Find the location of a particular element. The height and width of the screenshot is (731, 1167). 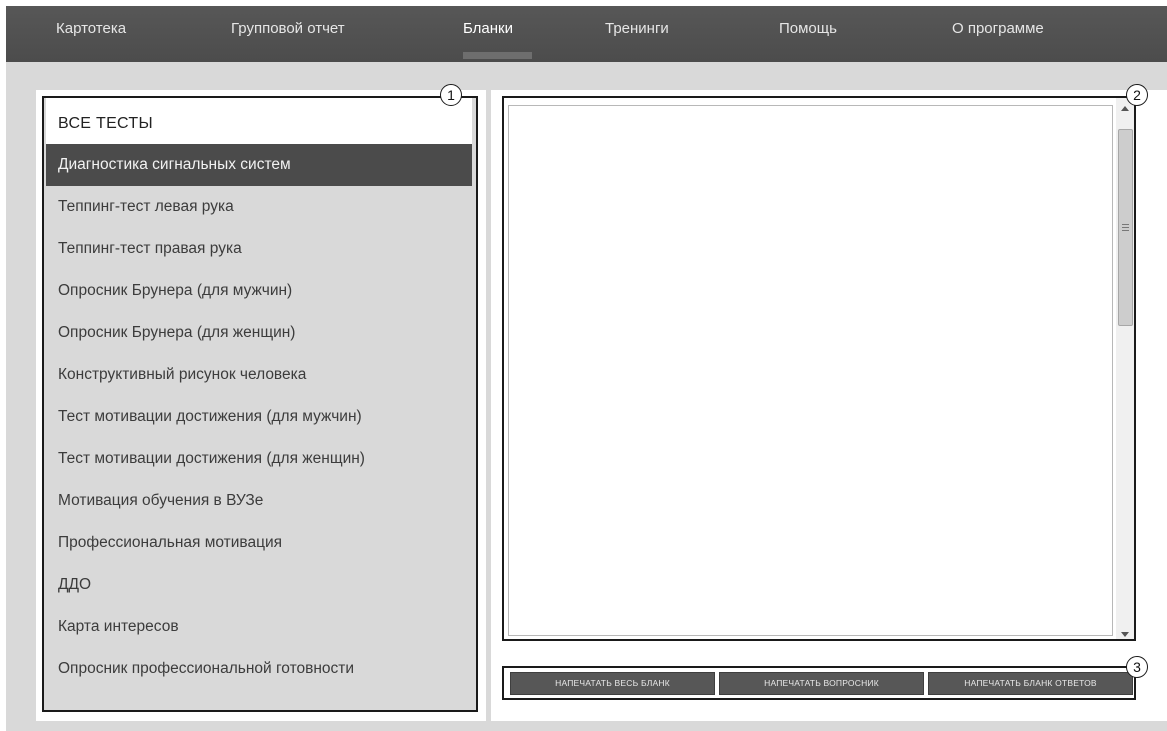

scroll-down-arrow-icon is located at coordinates (1125, 634).